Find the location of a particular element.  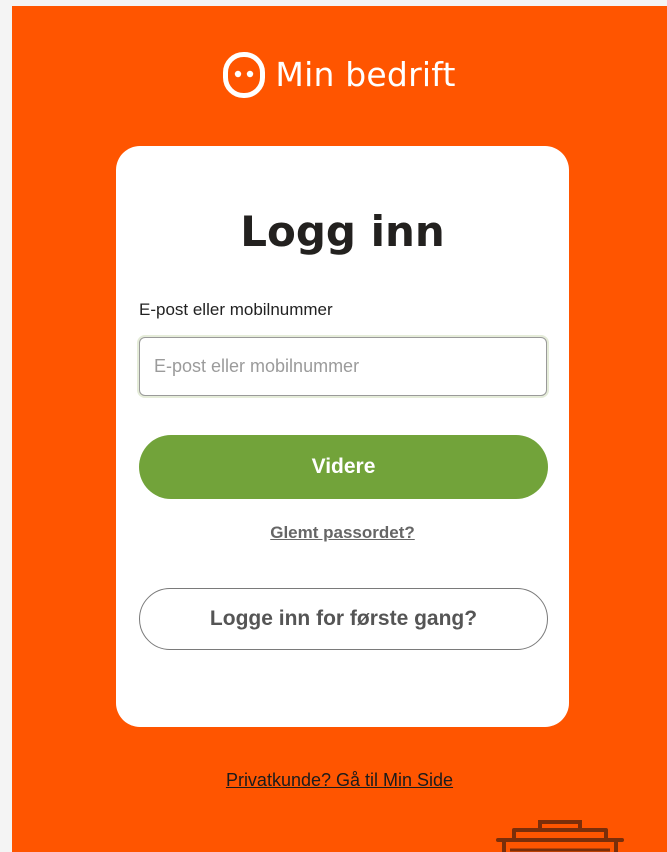

forgot-password-link: Glemt passordet? is located at coordinates (342, 533).